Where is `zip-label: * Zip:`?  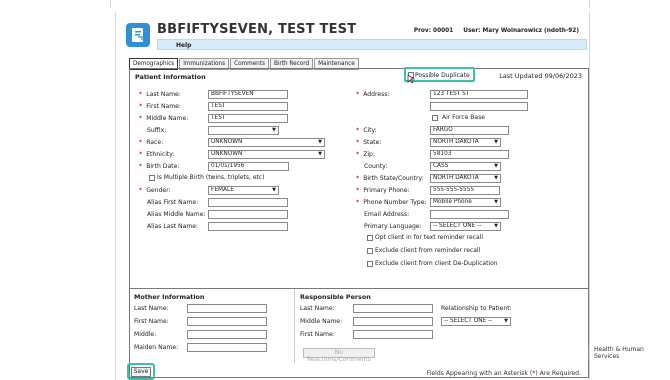 zip-label: * Zip: is located at coordinates (365, 154).